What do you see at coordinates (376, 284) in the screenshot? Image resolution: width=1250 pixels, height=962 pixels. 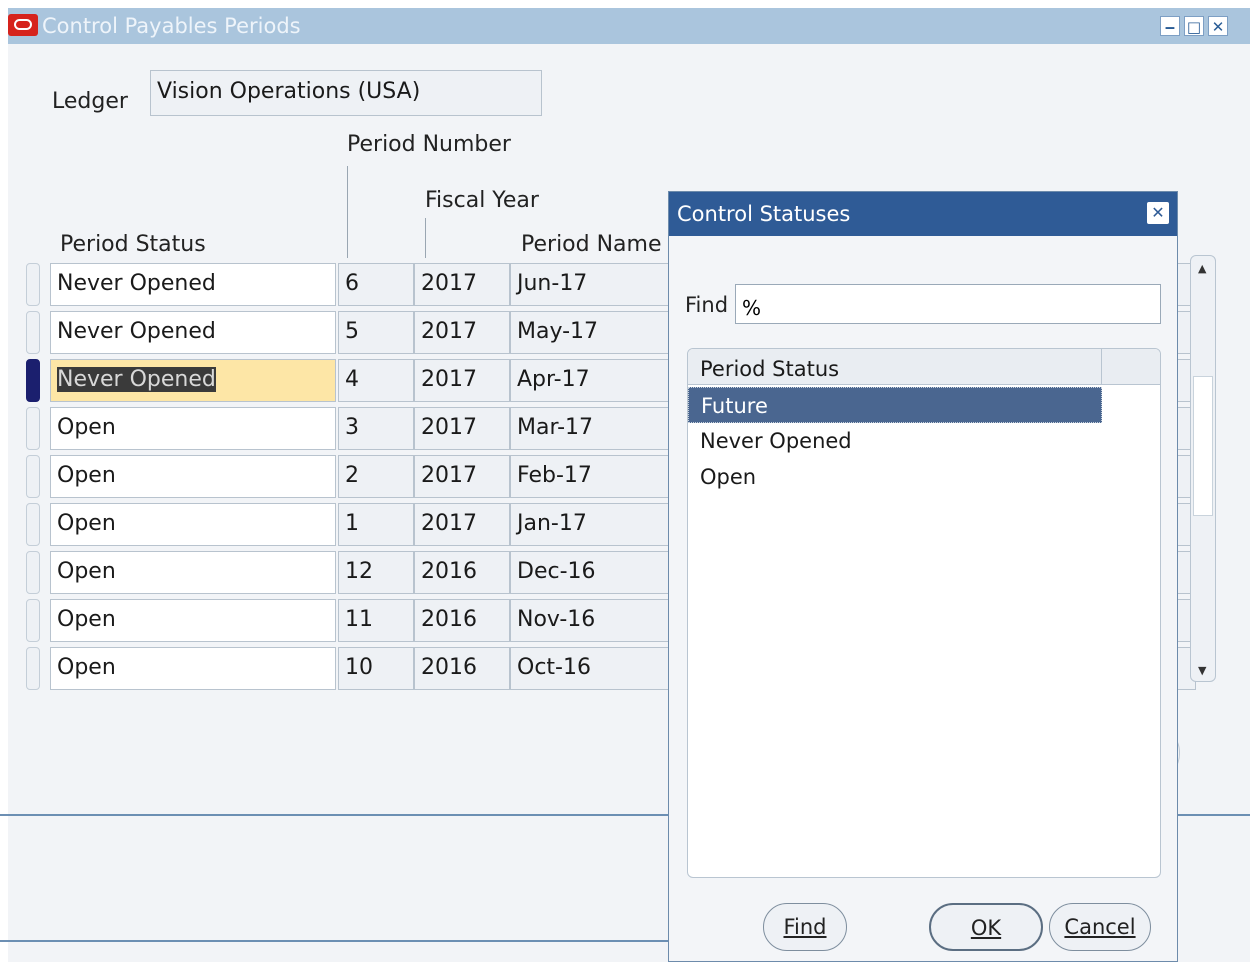 I see `period-number-field: 6` at bounding box center [376, 284].